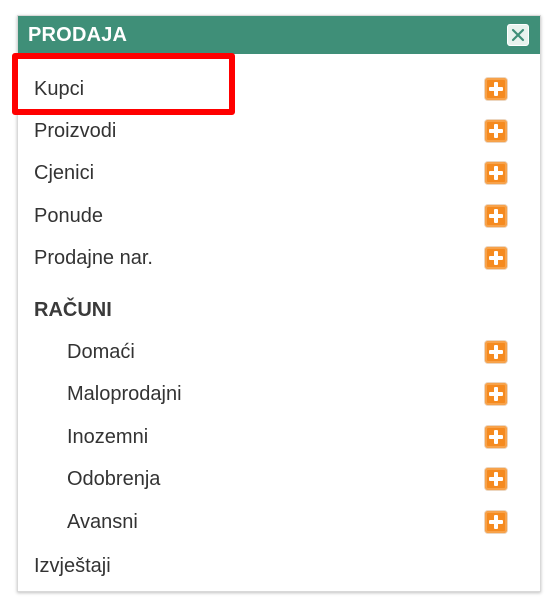 The width and height of the screenshot is (555, 612). I want to click on menu-item-avansni: Avansni, so click(279, 522).